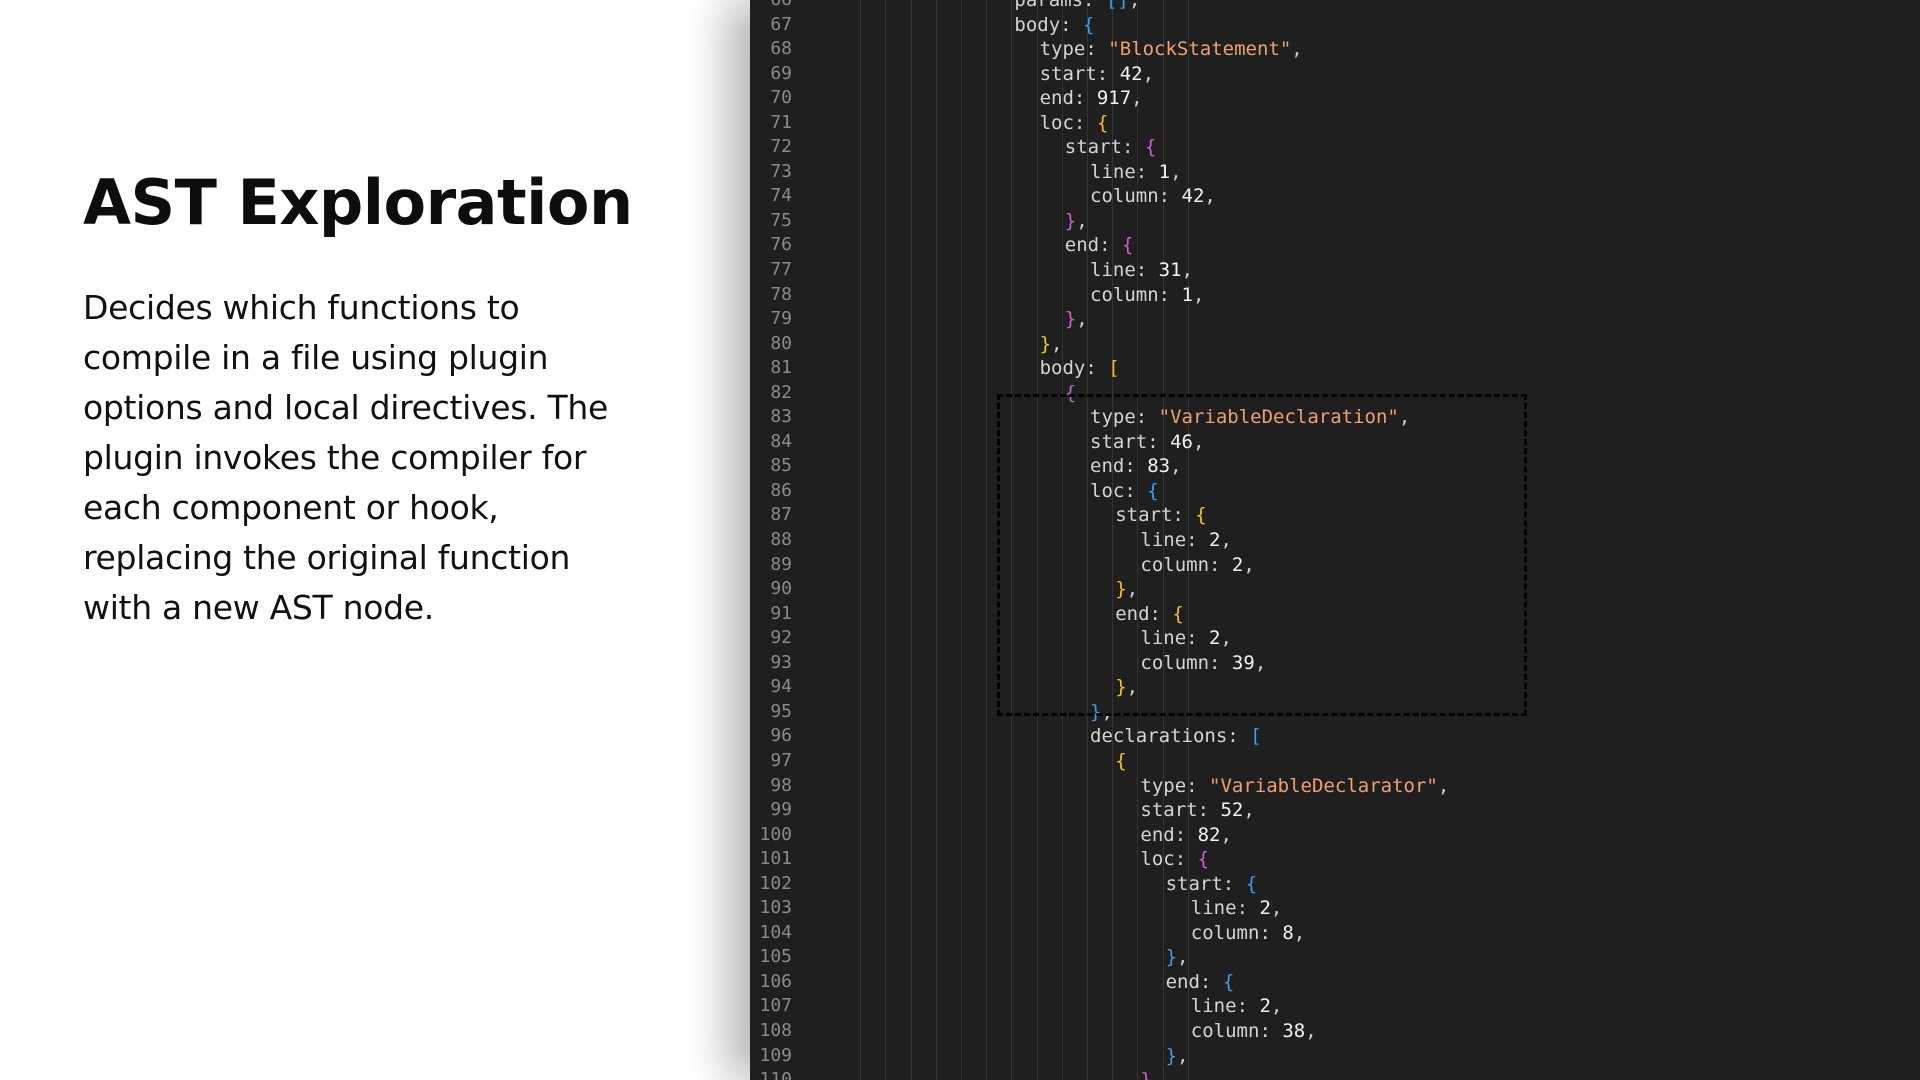  I want to click on line-number: 68, so click(781, 49).